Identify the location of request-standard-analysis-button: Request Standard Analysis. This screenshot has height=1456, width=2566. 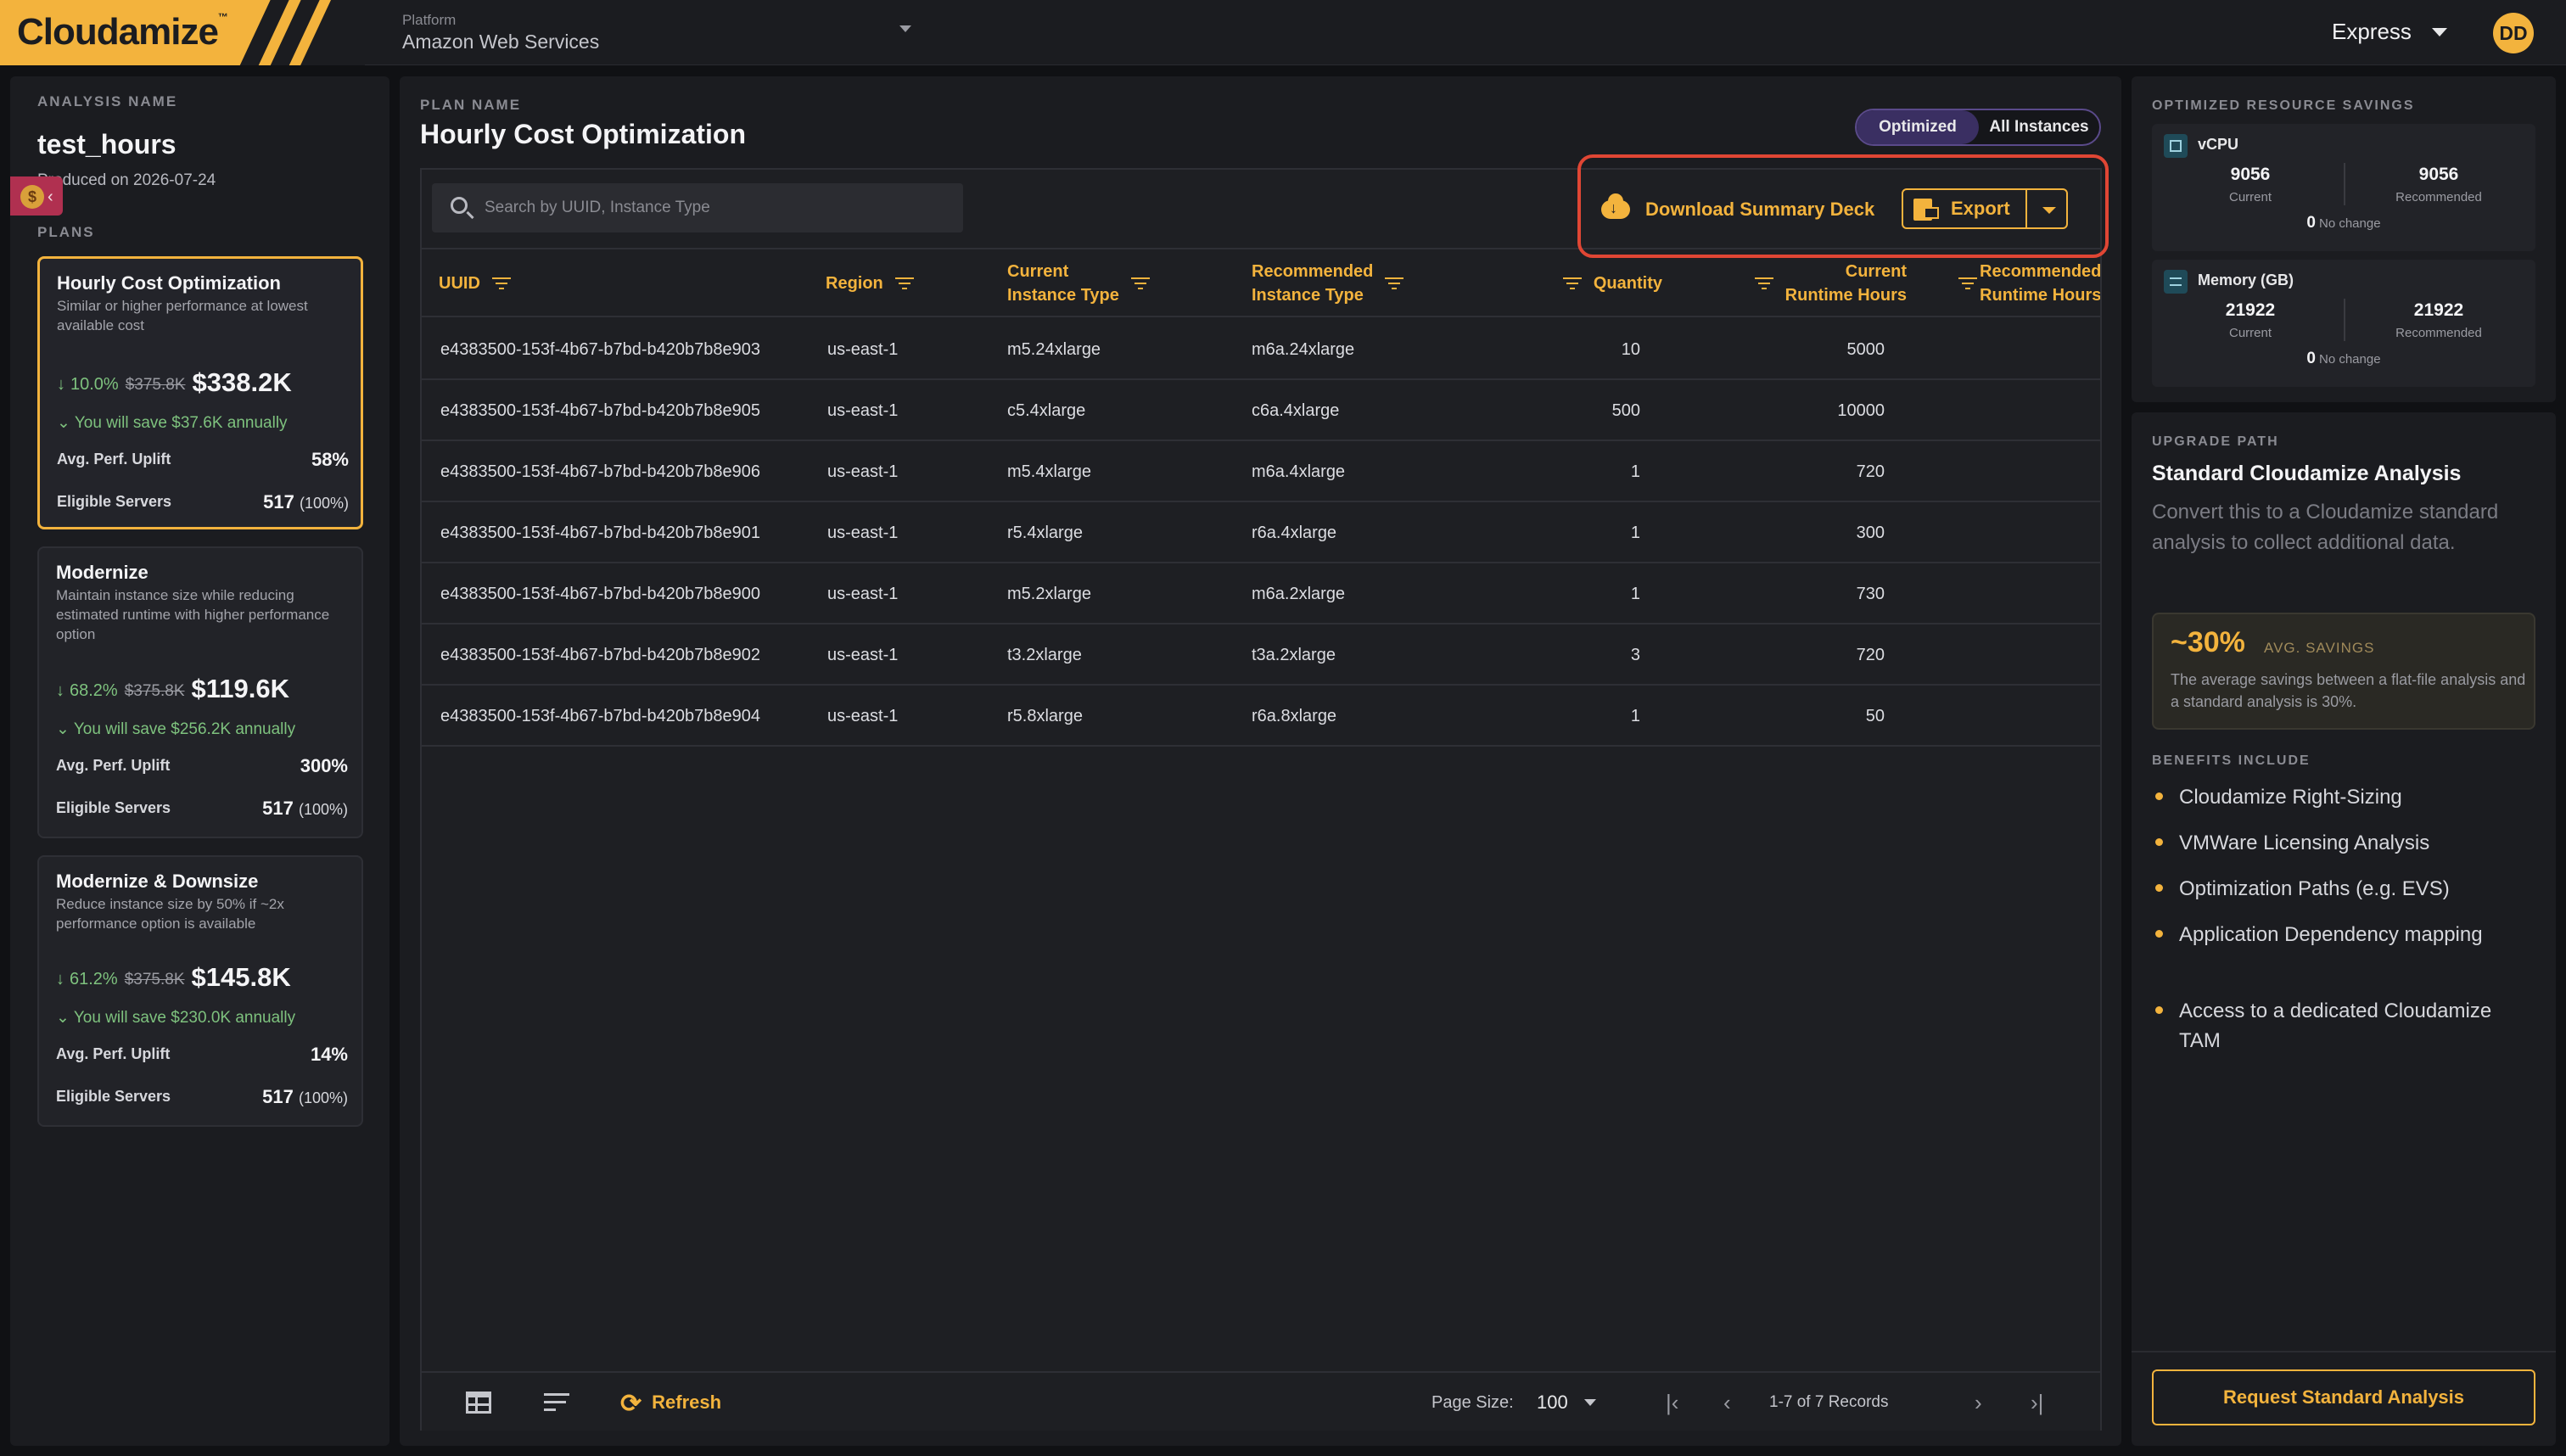
(2343, 1397).